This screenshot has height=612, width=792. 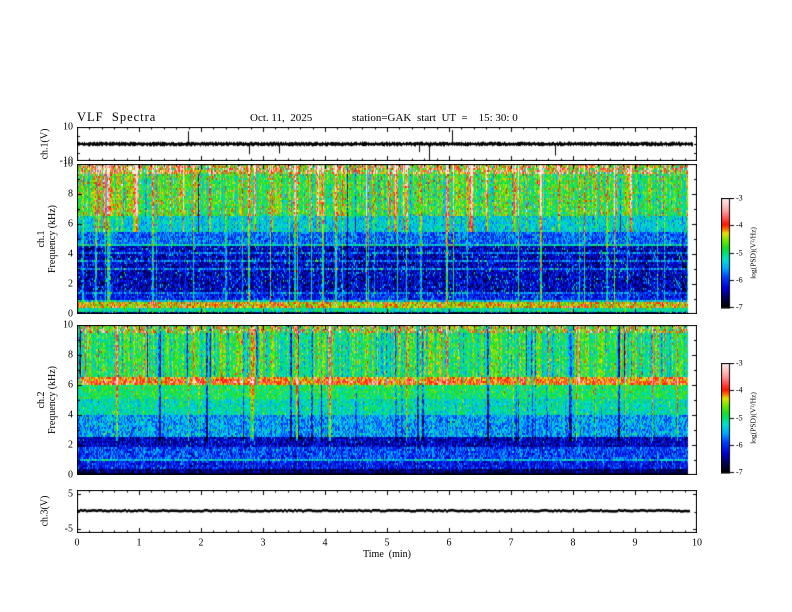 What do you see at coordinates (511, 543) in the screenshot?
I see `x-tick-label: 7` at bounding box center [511, 543].